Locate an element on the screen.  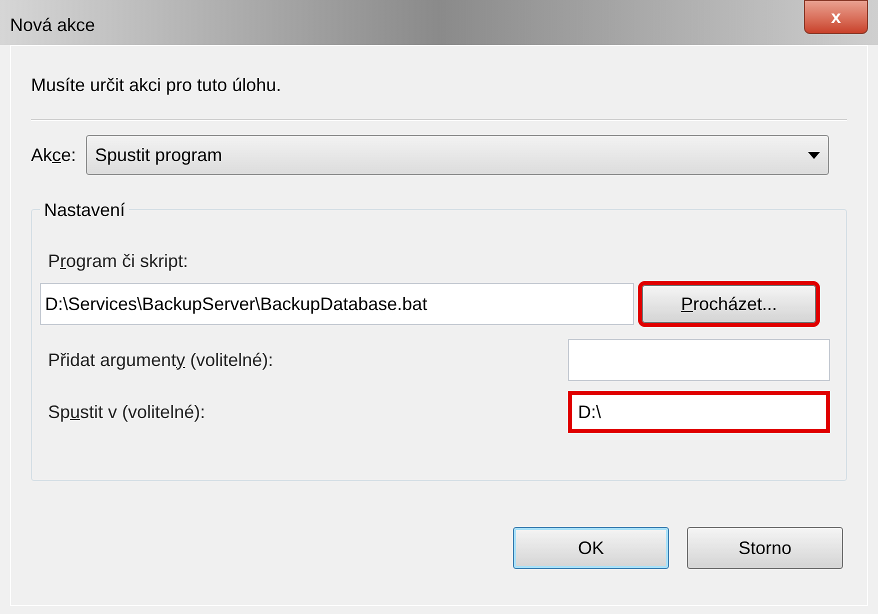
field-label: Program či skript: is located at coordinates (119, 261).